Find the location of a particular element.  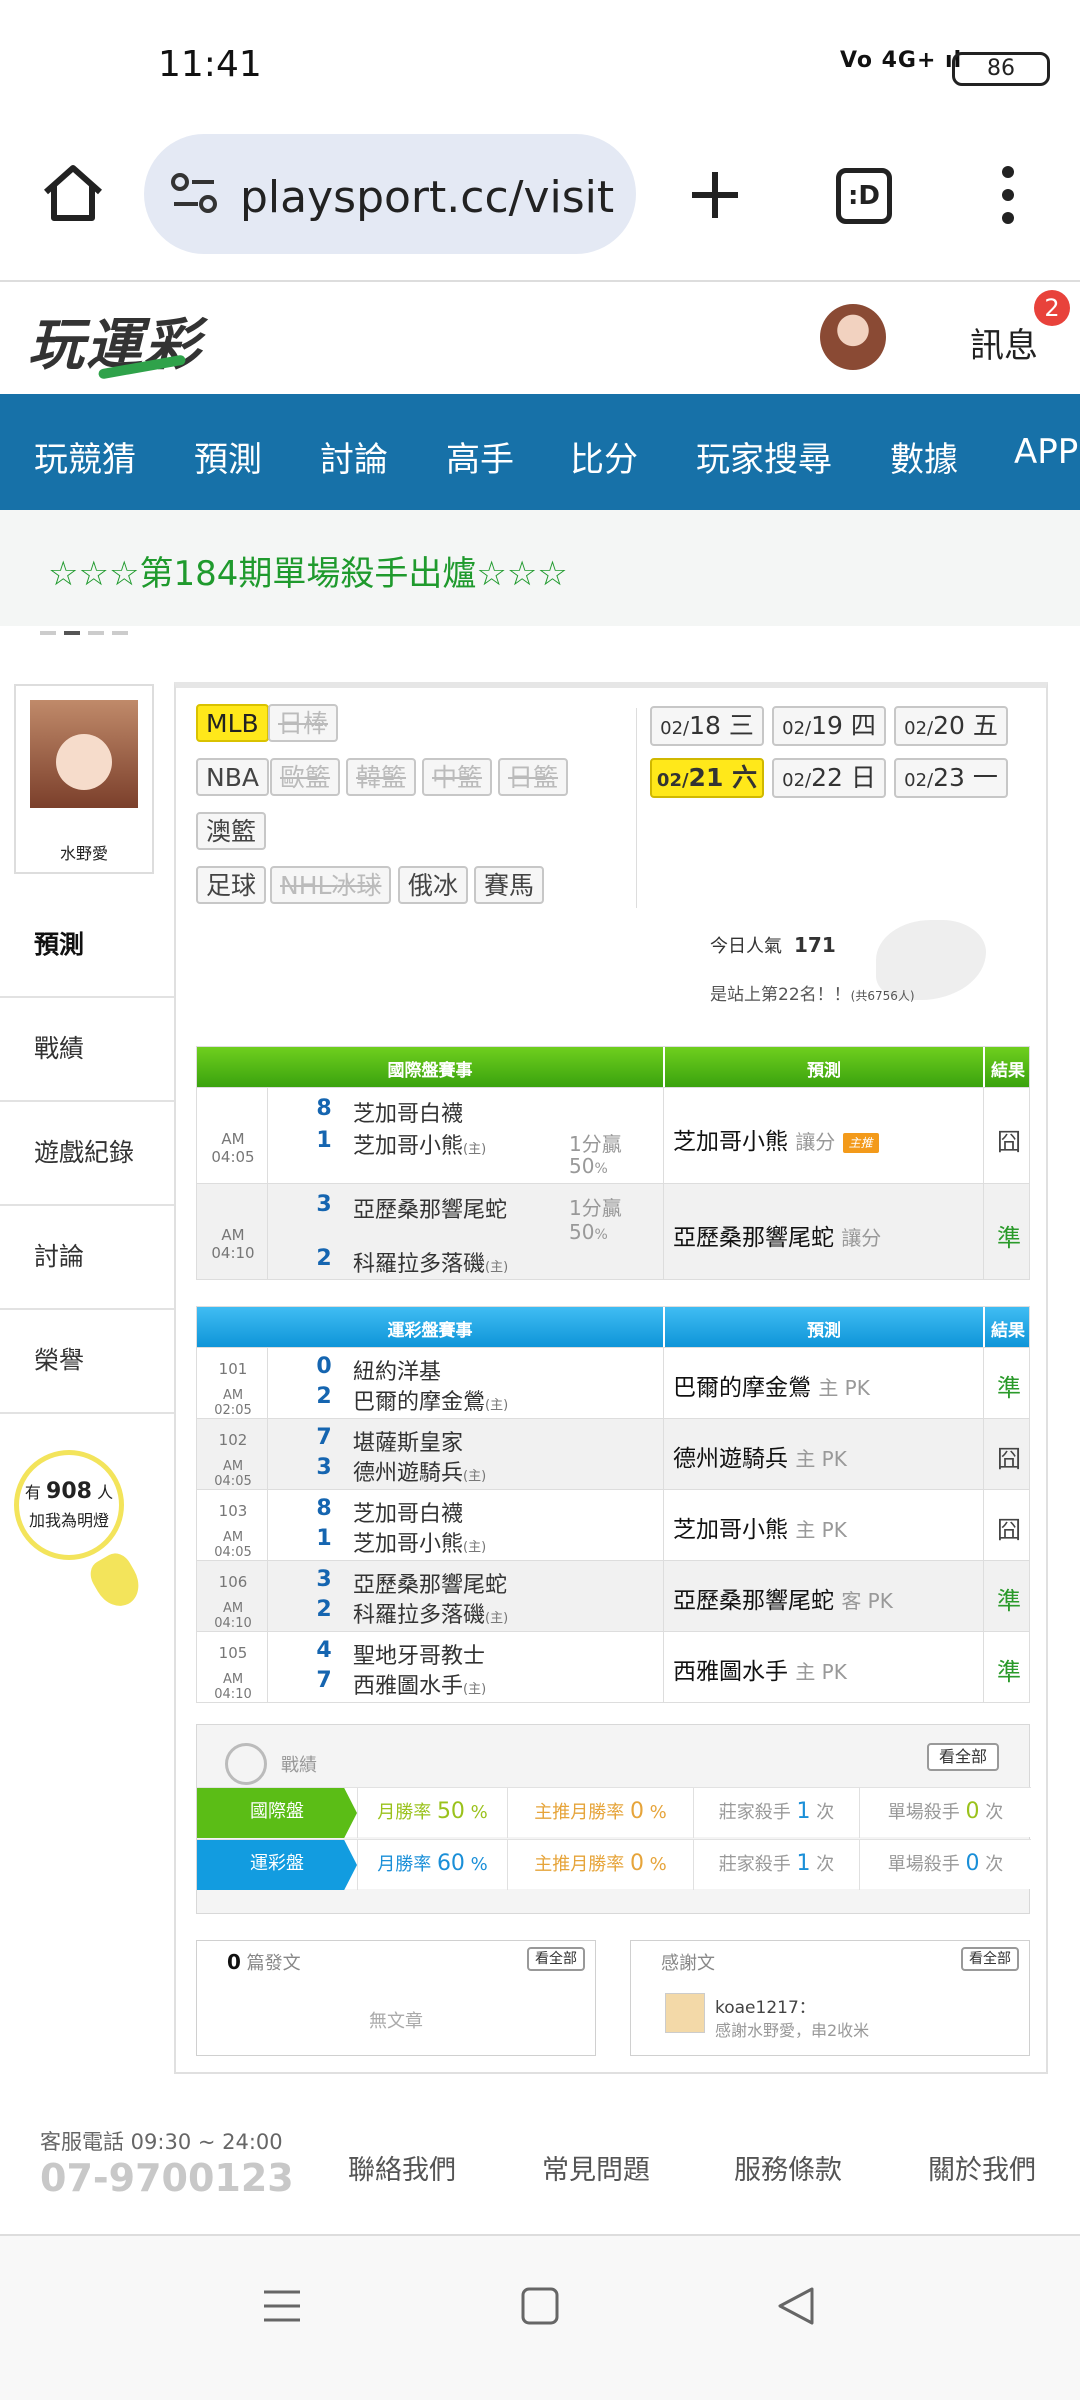

back-icon is located at coordinates (796, 2306).